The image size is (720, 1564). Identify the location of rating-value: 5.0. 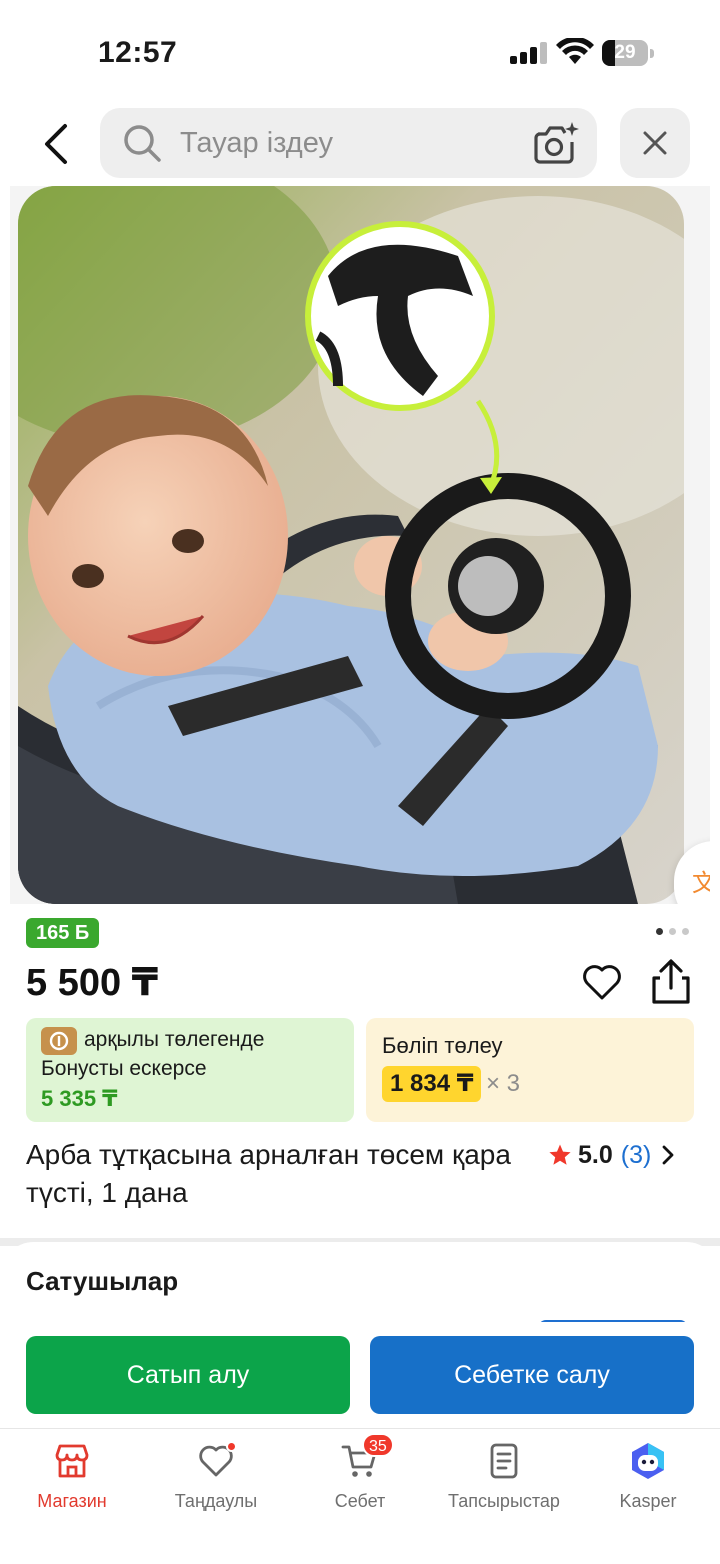
(595, 1154).